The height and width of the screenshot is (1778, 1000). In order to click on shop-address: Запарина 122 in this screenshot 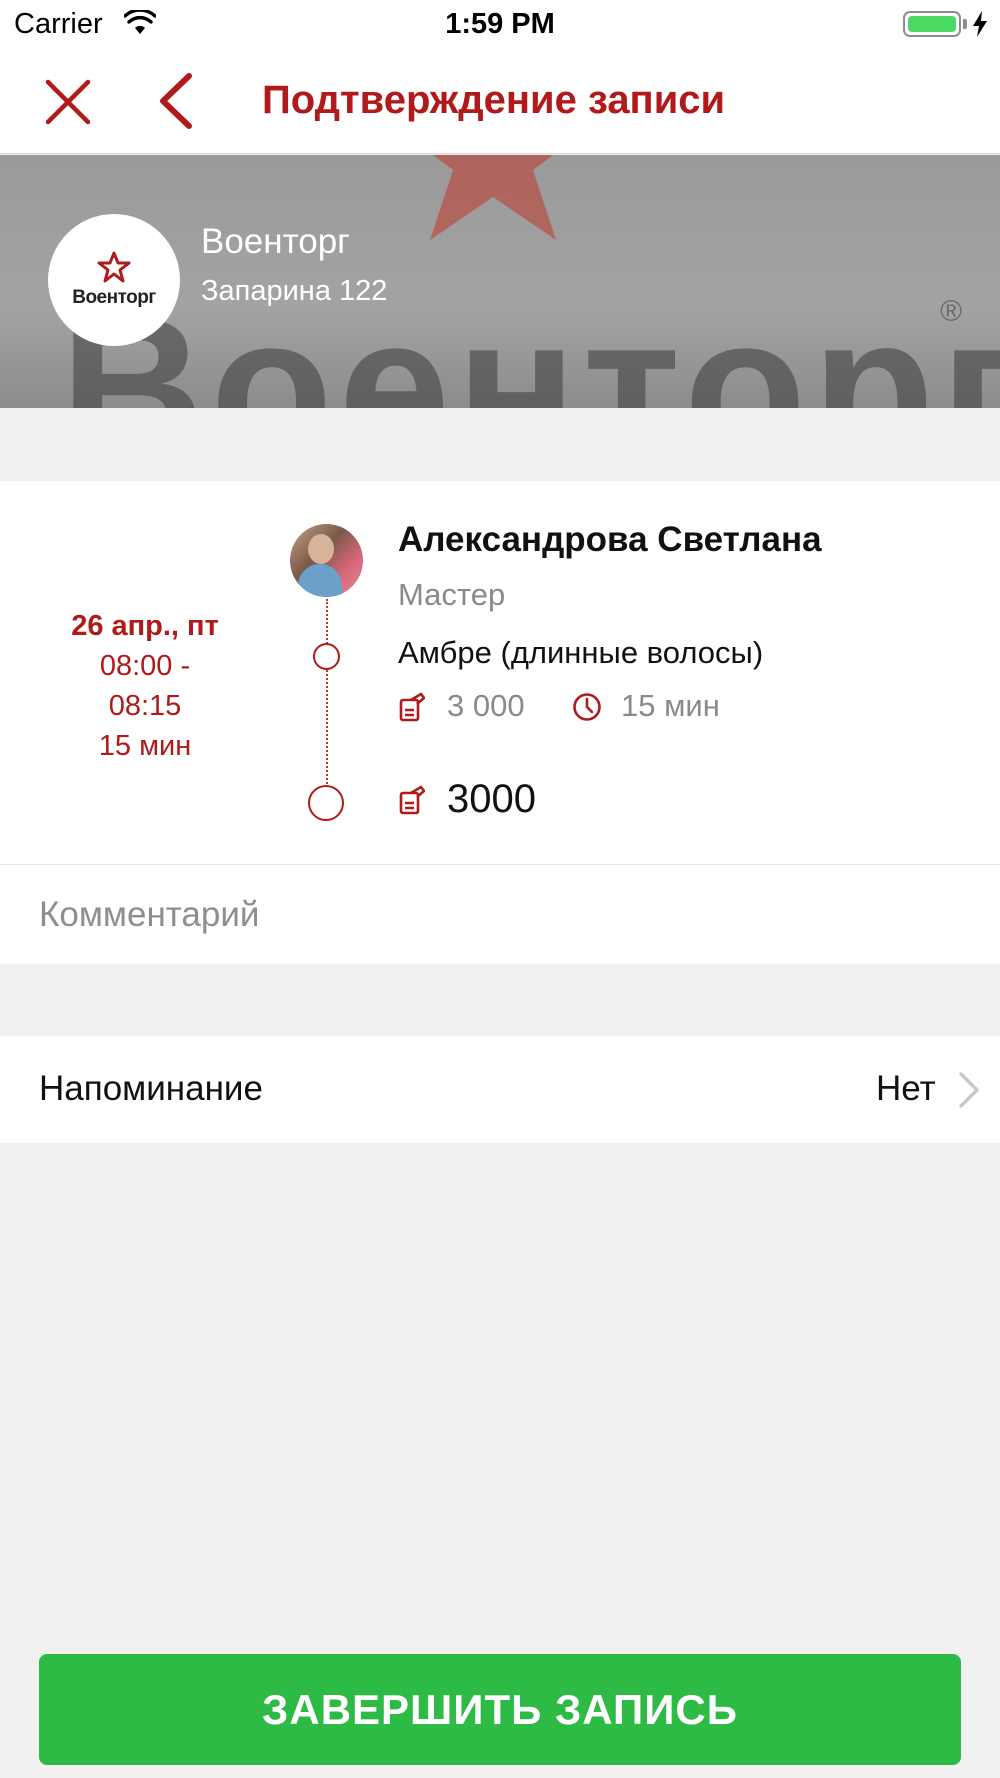, I will do `click(294, 291)`.